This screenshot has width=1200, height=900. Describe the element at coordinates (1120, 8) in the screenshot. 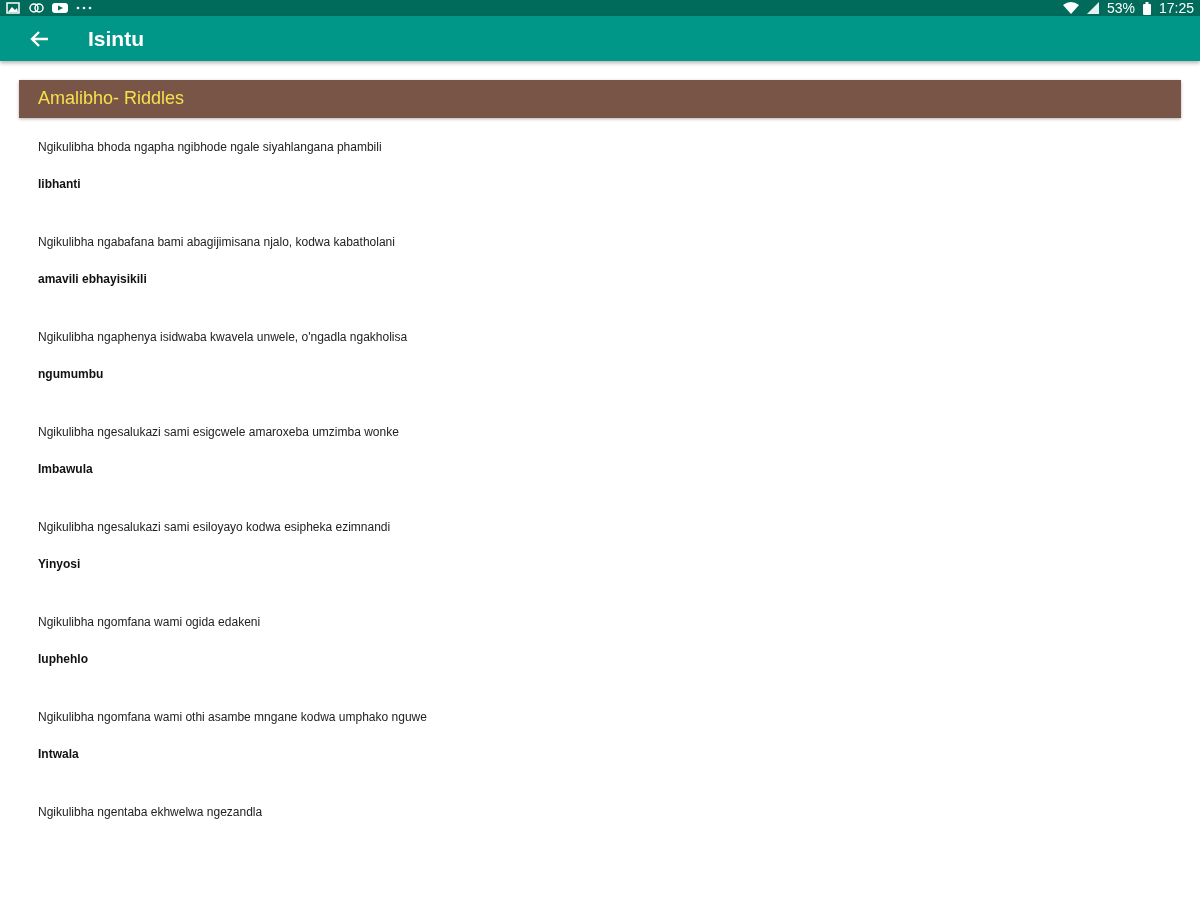

I see `battery-percent: 53%` at that location.